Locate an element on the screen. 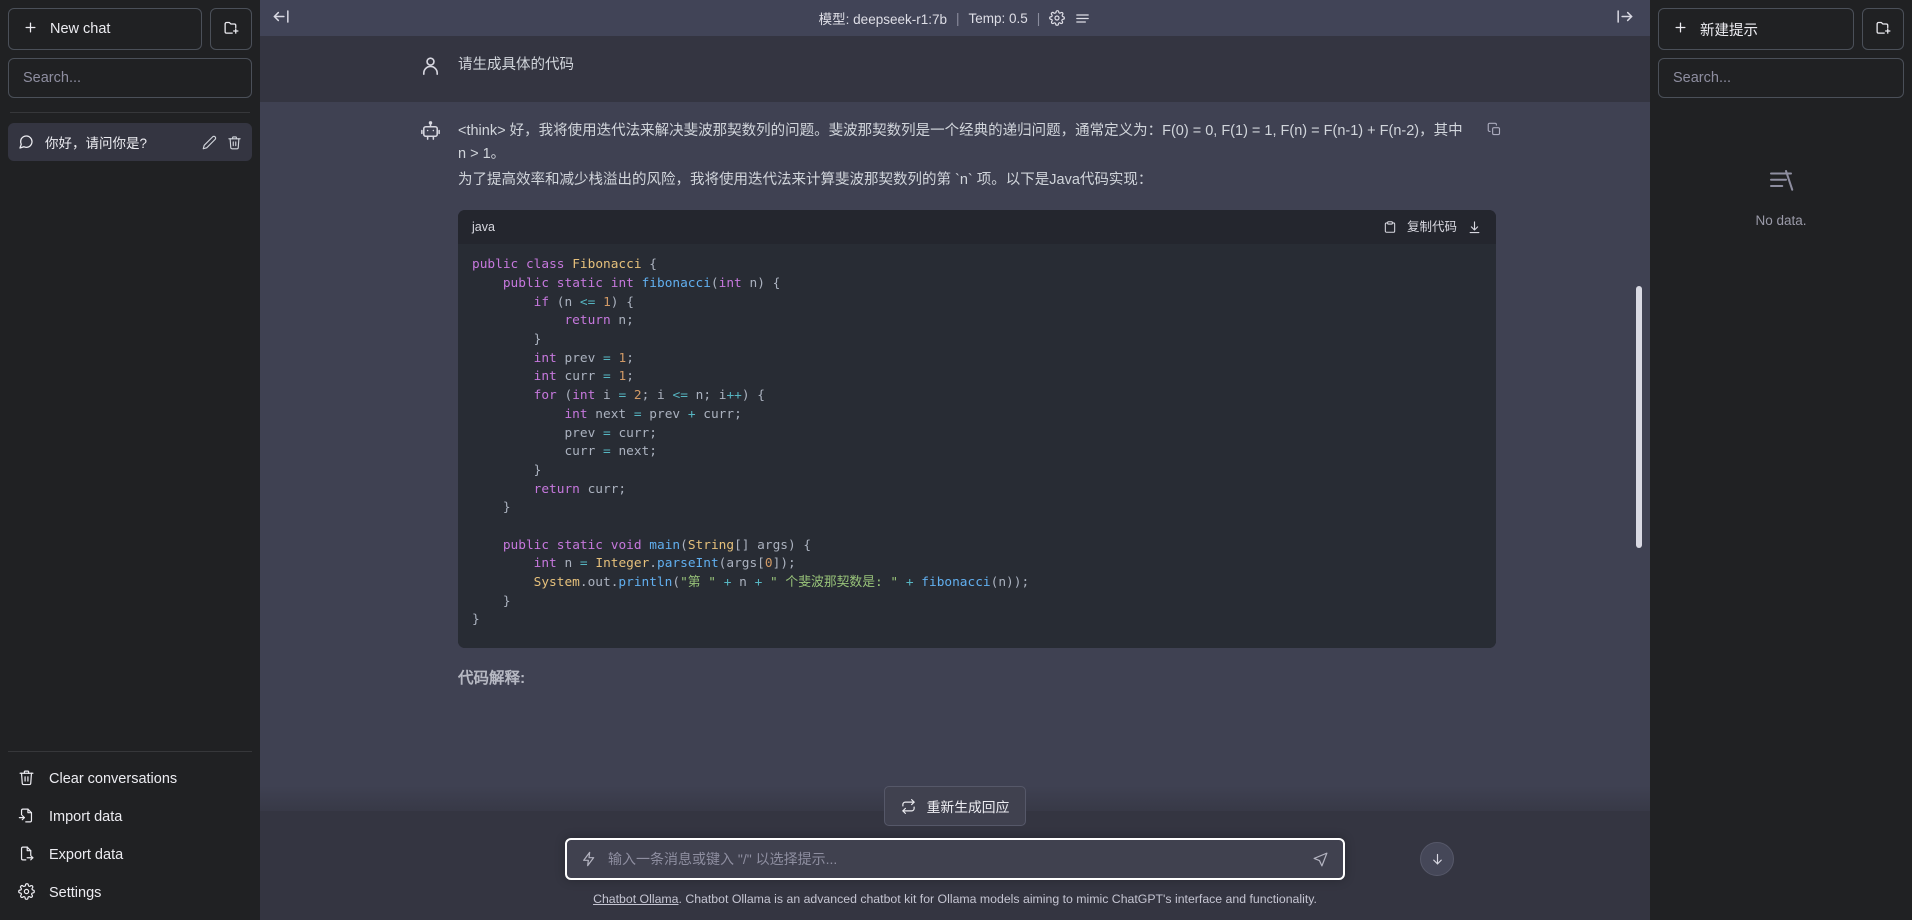 Image resolution: width=1912 pixels, height=920 pixels. model-info: 模型: deepseek-r1:7b | Temp: 0.5 | is located at coordinates (955, 18).